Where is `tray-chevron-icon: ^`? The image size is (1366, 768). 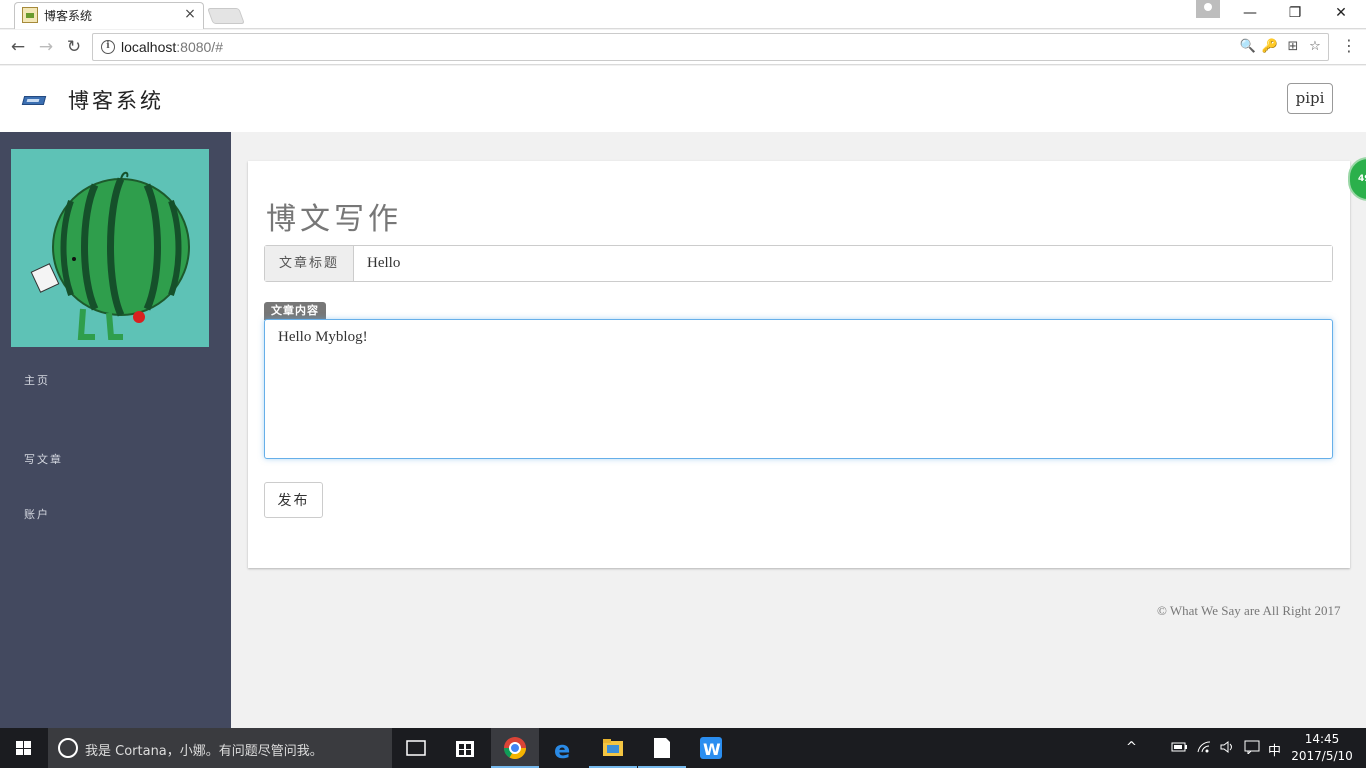 tray-chevron-icon: ^ is located at coordinates (1131, 747).